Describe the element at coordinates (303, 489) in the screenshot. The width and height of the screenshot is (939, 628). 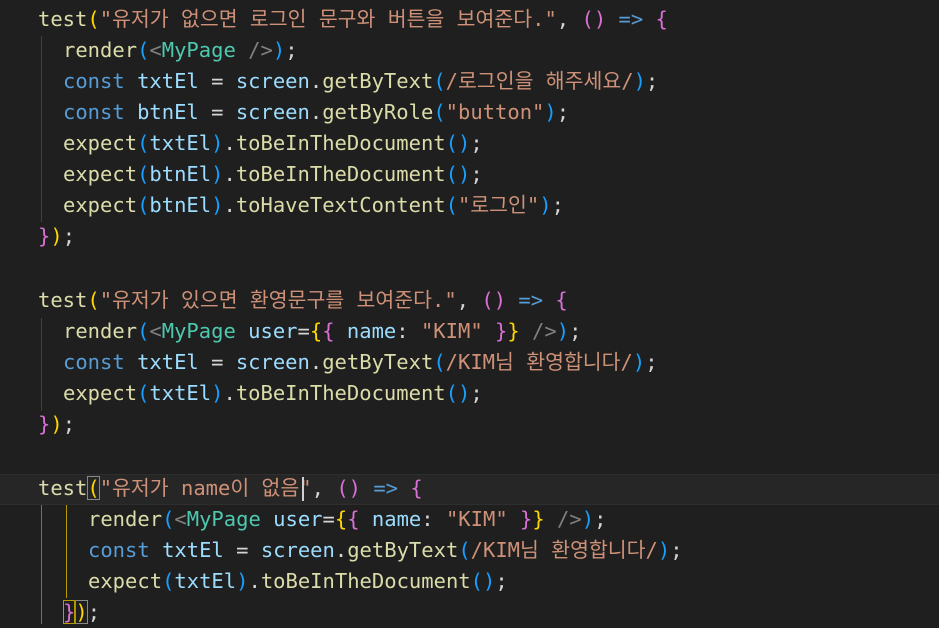
I see `text-cursor` at that location.